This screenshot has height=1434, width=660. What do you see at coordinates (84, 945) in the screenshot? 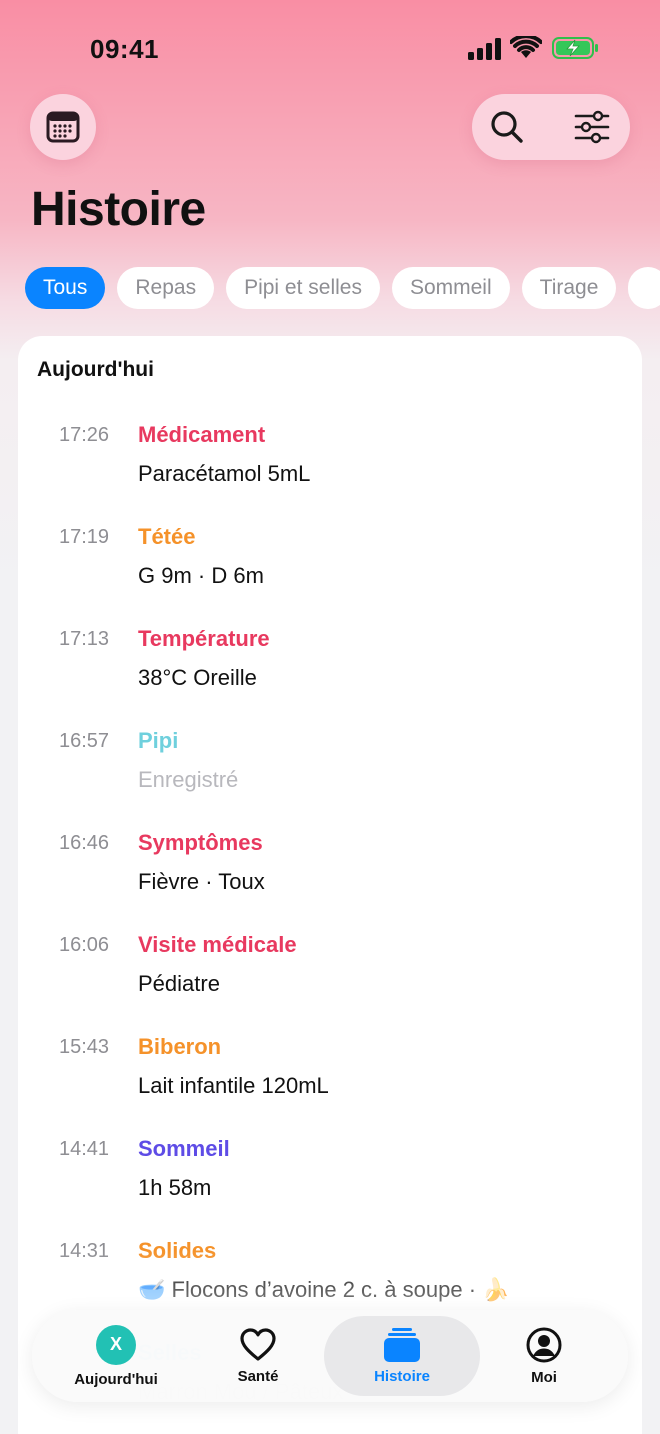
I see `entry-time: 16:06` at bounding box center [84, 945].